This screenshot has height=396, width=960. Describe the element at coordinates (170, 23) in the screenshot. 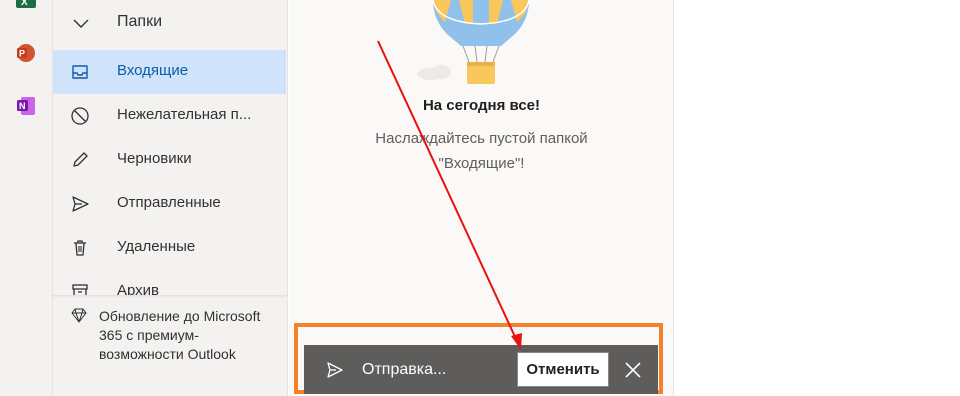

I see `folders-header: Папки` at that location.